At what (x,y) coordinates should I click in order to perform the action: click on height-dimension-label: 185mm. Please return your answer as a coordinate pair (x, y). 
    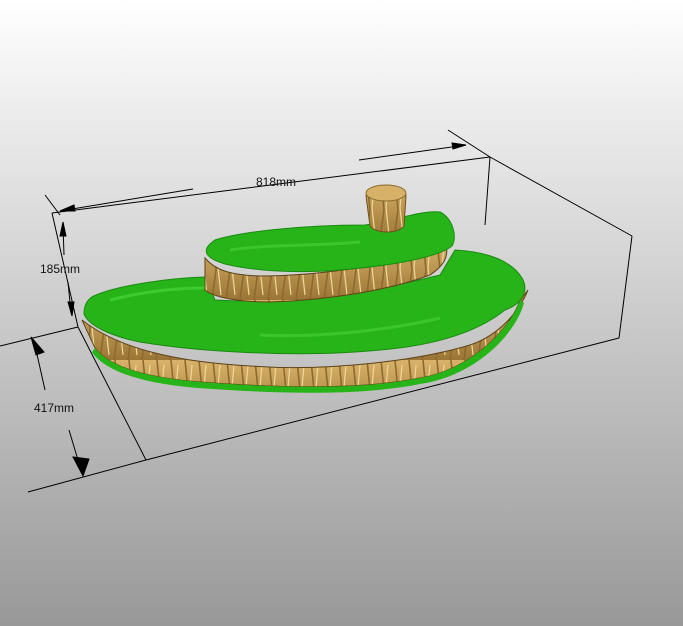
    Looking at the image, I should click on (60, 269).